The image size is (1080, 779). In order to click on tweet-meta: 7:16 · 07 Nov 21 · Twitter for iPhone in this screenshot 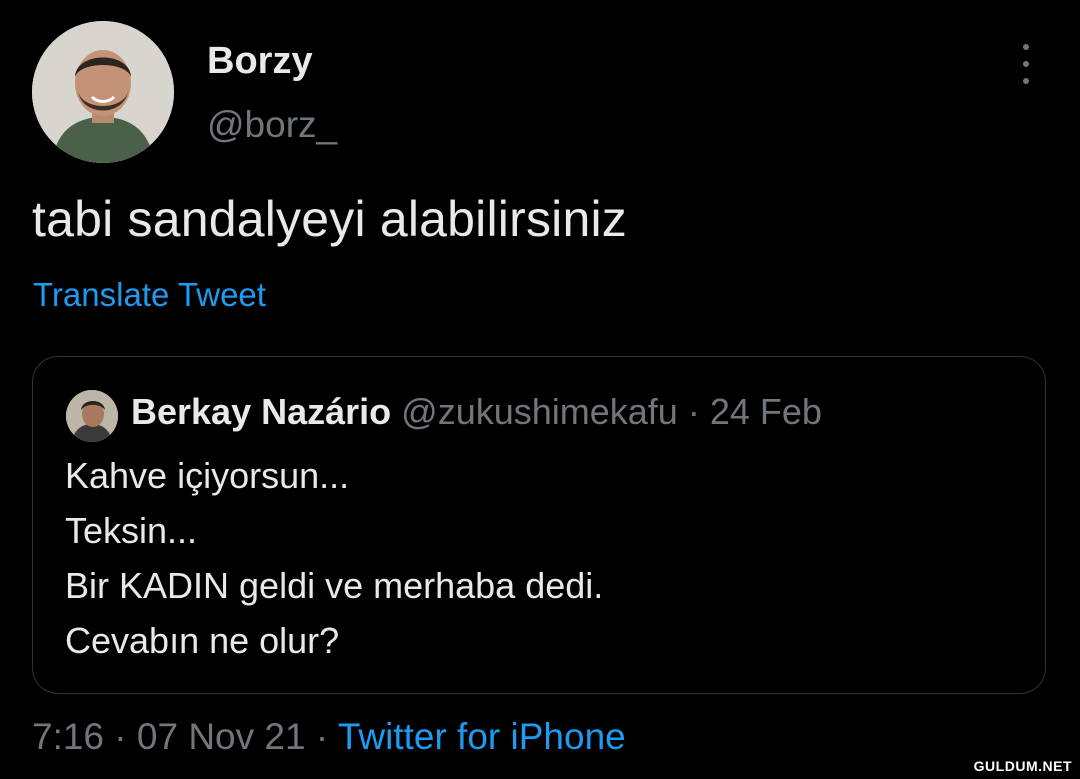, I will do `click(329, 737)`.